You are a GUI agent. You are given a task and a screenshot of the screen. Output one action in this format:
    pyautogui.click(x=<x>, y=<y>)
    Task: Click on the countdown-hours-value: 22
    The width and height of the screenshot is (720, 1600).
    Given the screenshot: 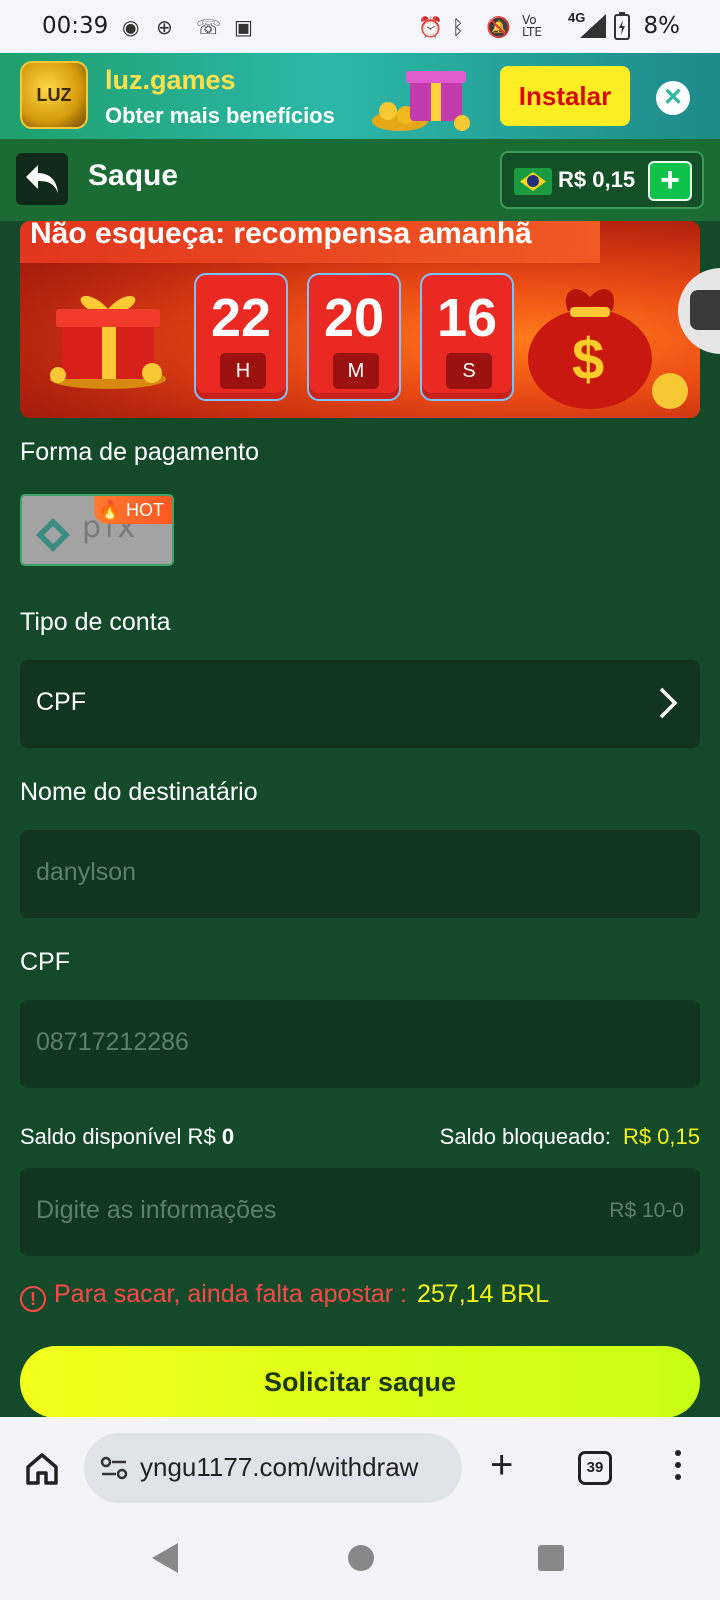 What is the action you would take?
    pyautogui.click(x=241, y=318)
    